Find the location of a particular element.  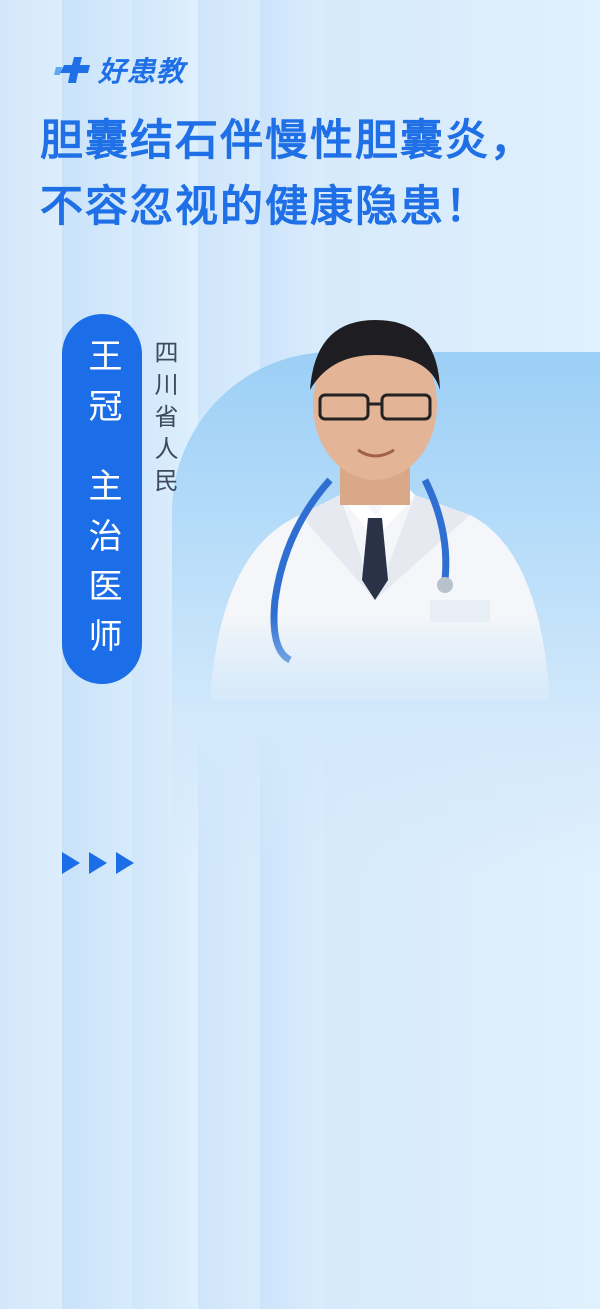

triple-play-arrows-icon is located at coordinates (98, 863).